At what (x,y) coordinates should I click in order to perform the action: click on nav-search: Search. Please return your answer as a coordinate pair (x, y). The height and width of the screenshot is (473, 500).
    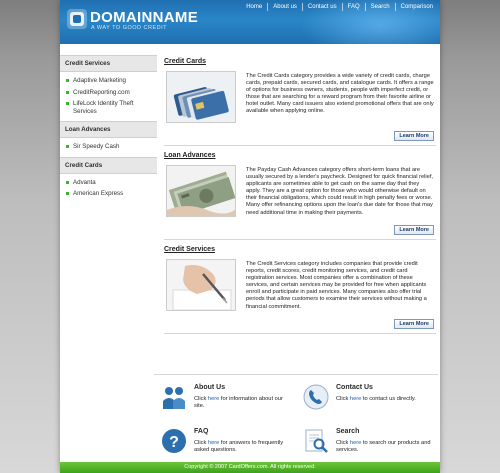
    Looking at the image, I should click on (379, 7).